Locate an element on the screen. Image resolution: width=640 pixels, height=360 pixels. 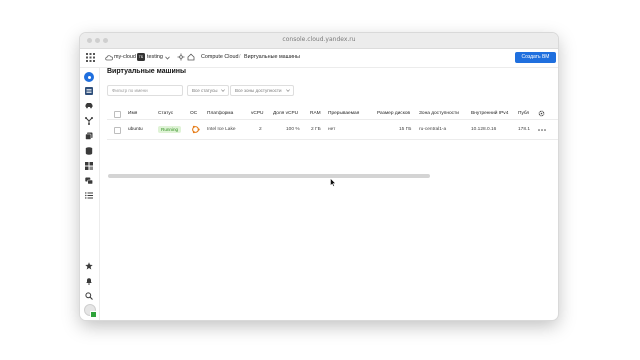
star-icon is located at coordinates (89, 266).